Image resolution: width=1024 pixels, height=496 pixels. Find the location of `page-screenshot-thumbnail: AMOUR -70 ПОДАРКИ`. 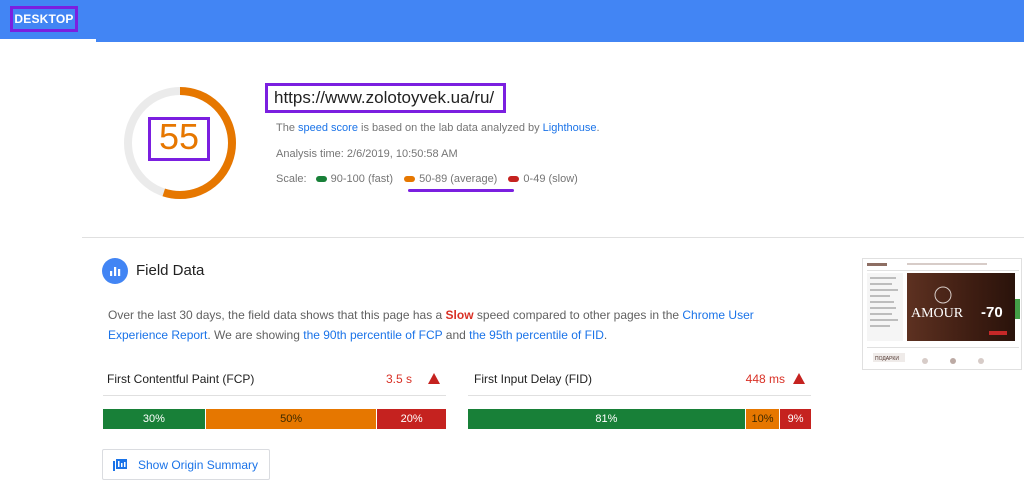

page-screenshot-thumbnail: AMOUR -70 ПОДАРКИ is located at coordinates (942, 314).